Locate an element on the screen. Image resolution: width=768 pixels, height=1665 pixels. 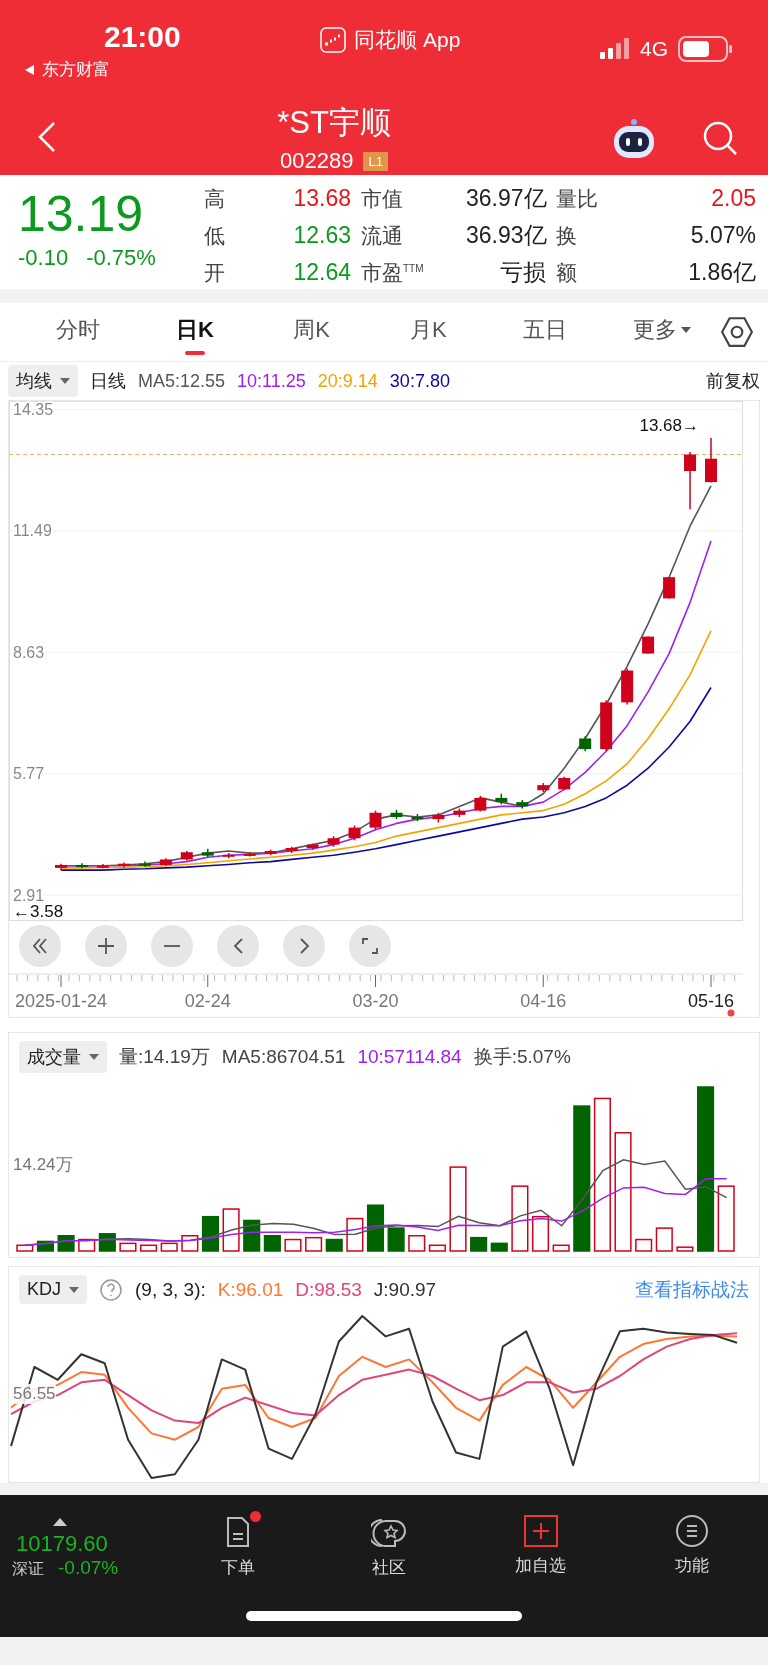
stat-value: 2.05 is located at coordinates (733, 198).